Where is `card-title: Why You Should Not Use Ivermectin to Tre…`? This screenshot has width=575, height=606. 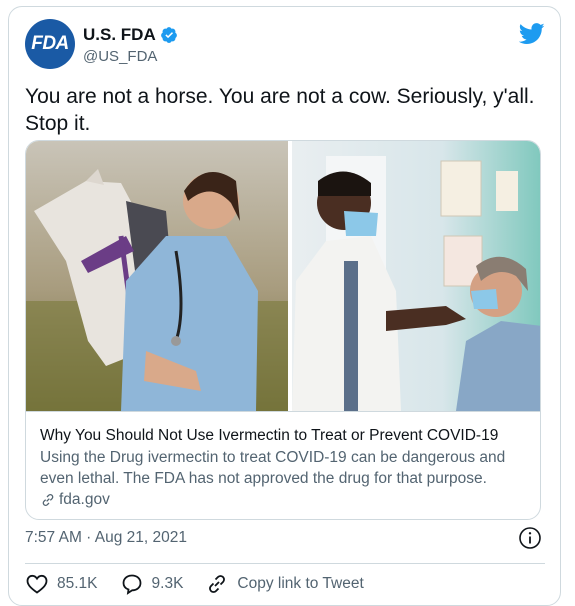 card-title: Why You Should Not Use Ivermectin to Tre… is located at coordinates (269, 435).